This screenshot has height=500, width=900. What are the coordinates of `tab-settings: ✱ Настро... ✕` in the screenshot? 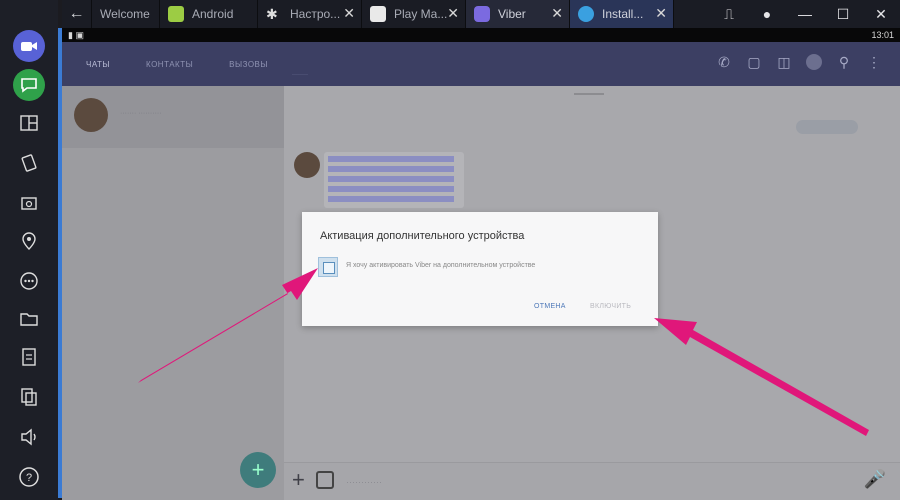 It's located at (310, 14).